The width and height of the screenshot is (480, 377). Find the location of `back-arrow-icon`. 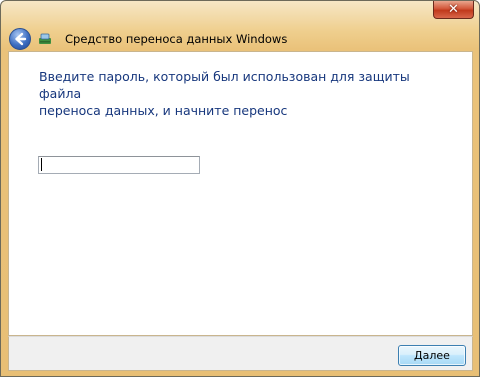

back-arrow-icon is located at coordinates (21, 39).